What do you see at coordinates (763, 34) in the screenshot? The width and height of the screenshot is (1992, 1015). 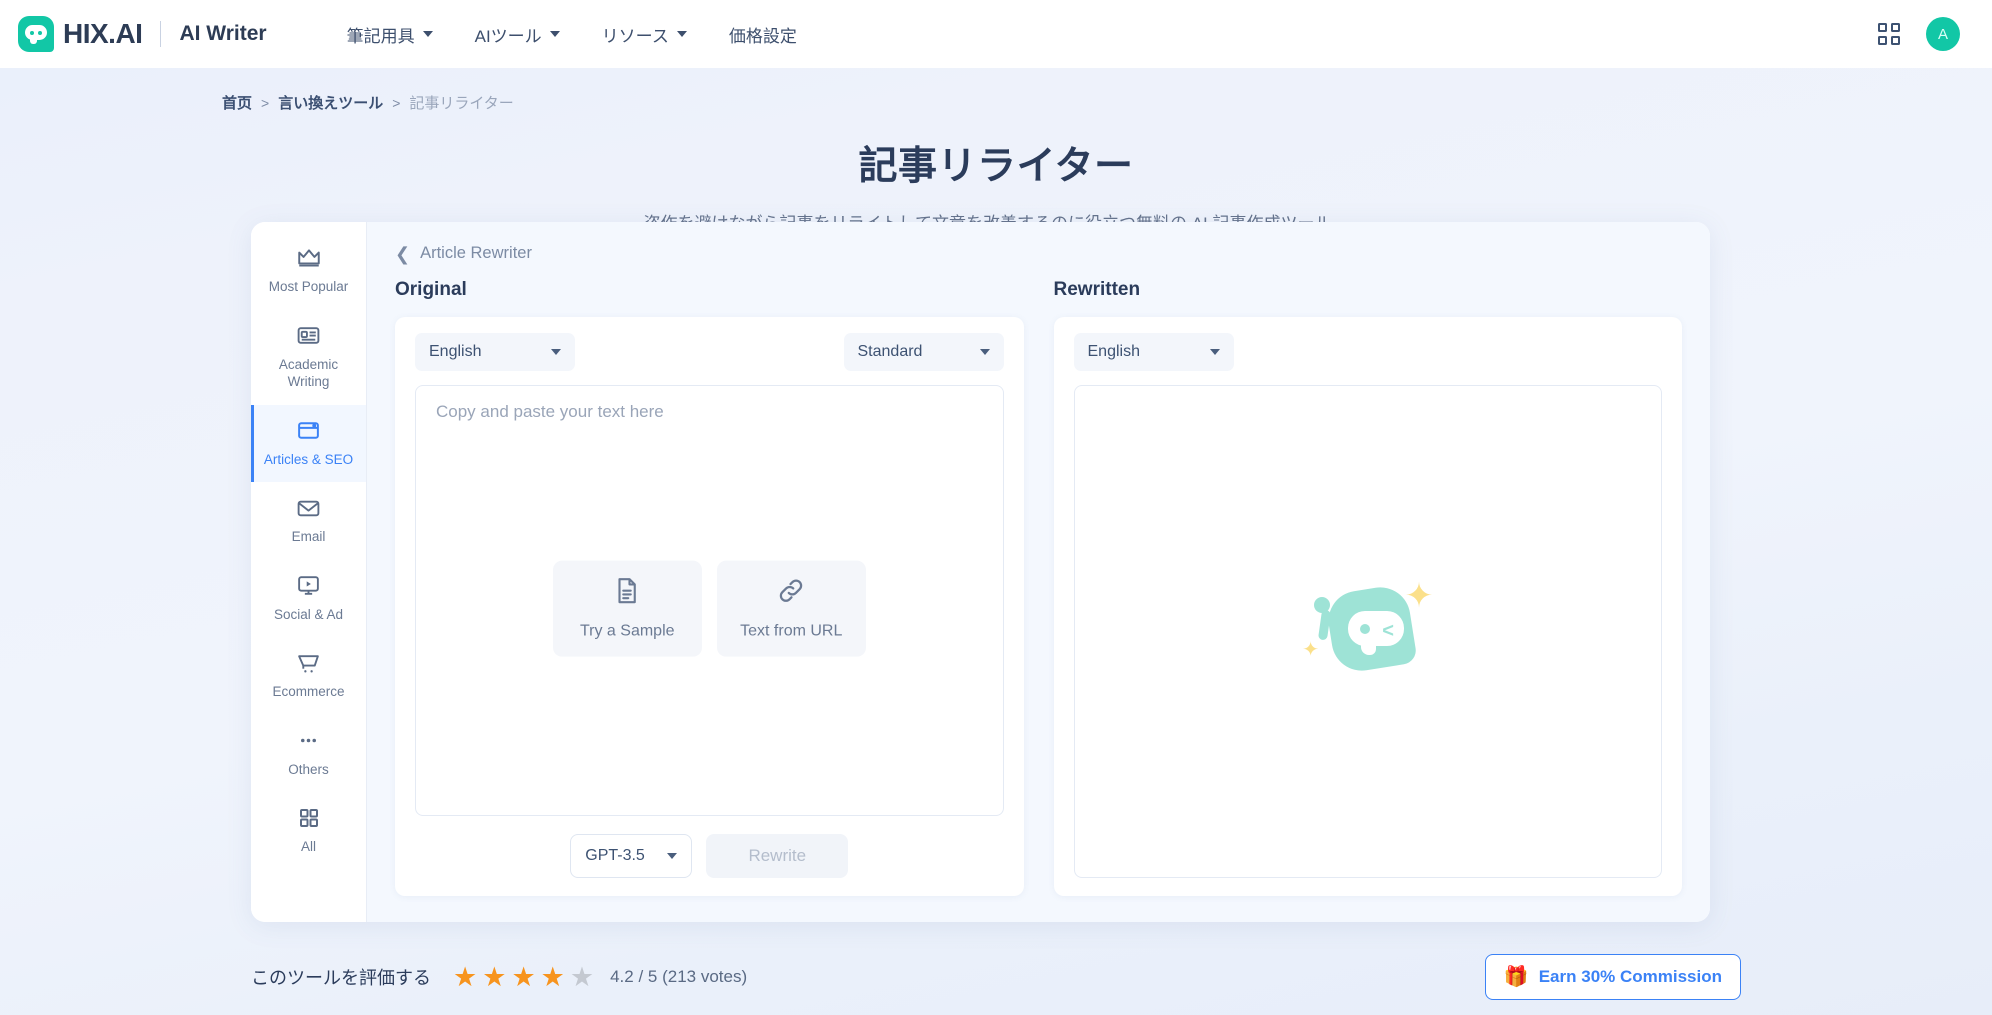 I see `nav-item-pricing: 価格設定` at bounding box center [763, 34].